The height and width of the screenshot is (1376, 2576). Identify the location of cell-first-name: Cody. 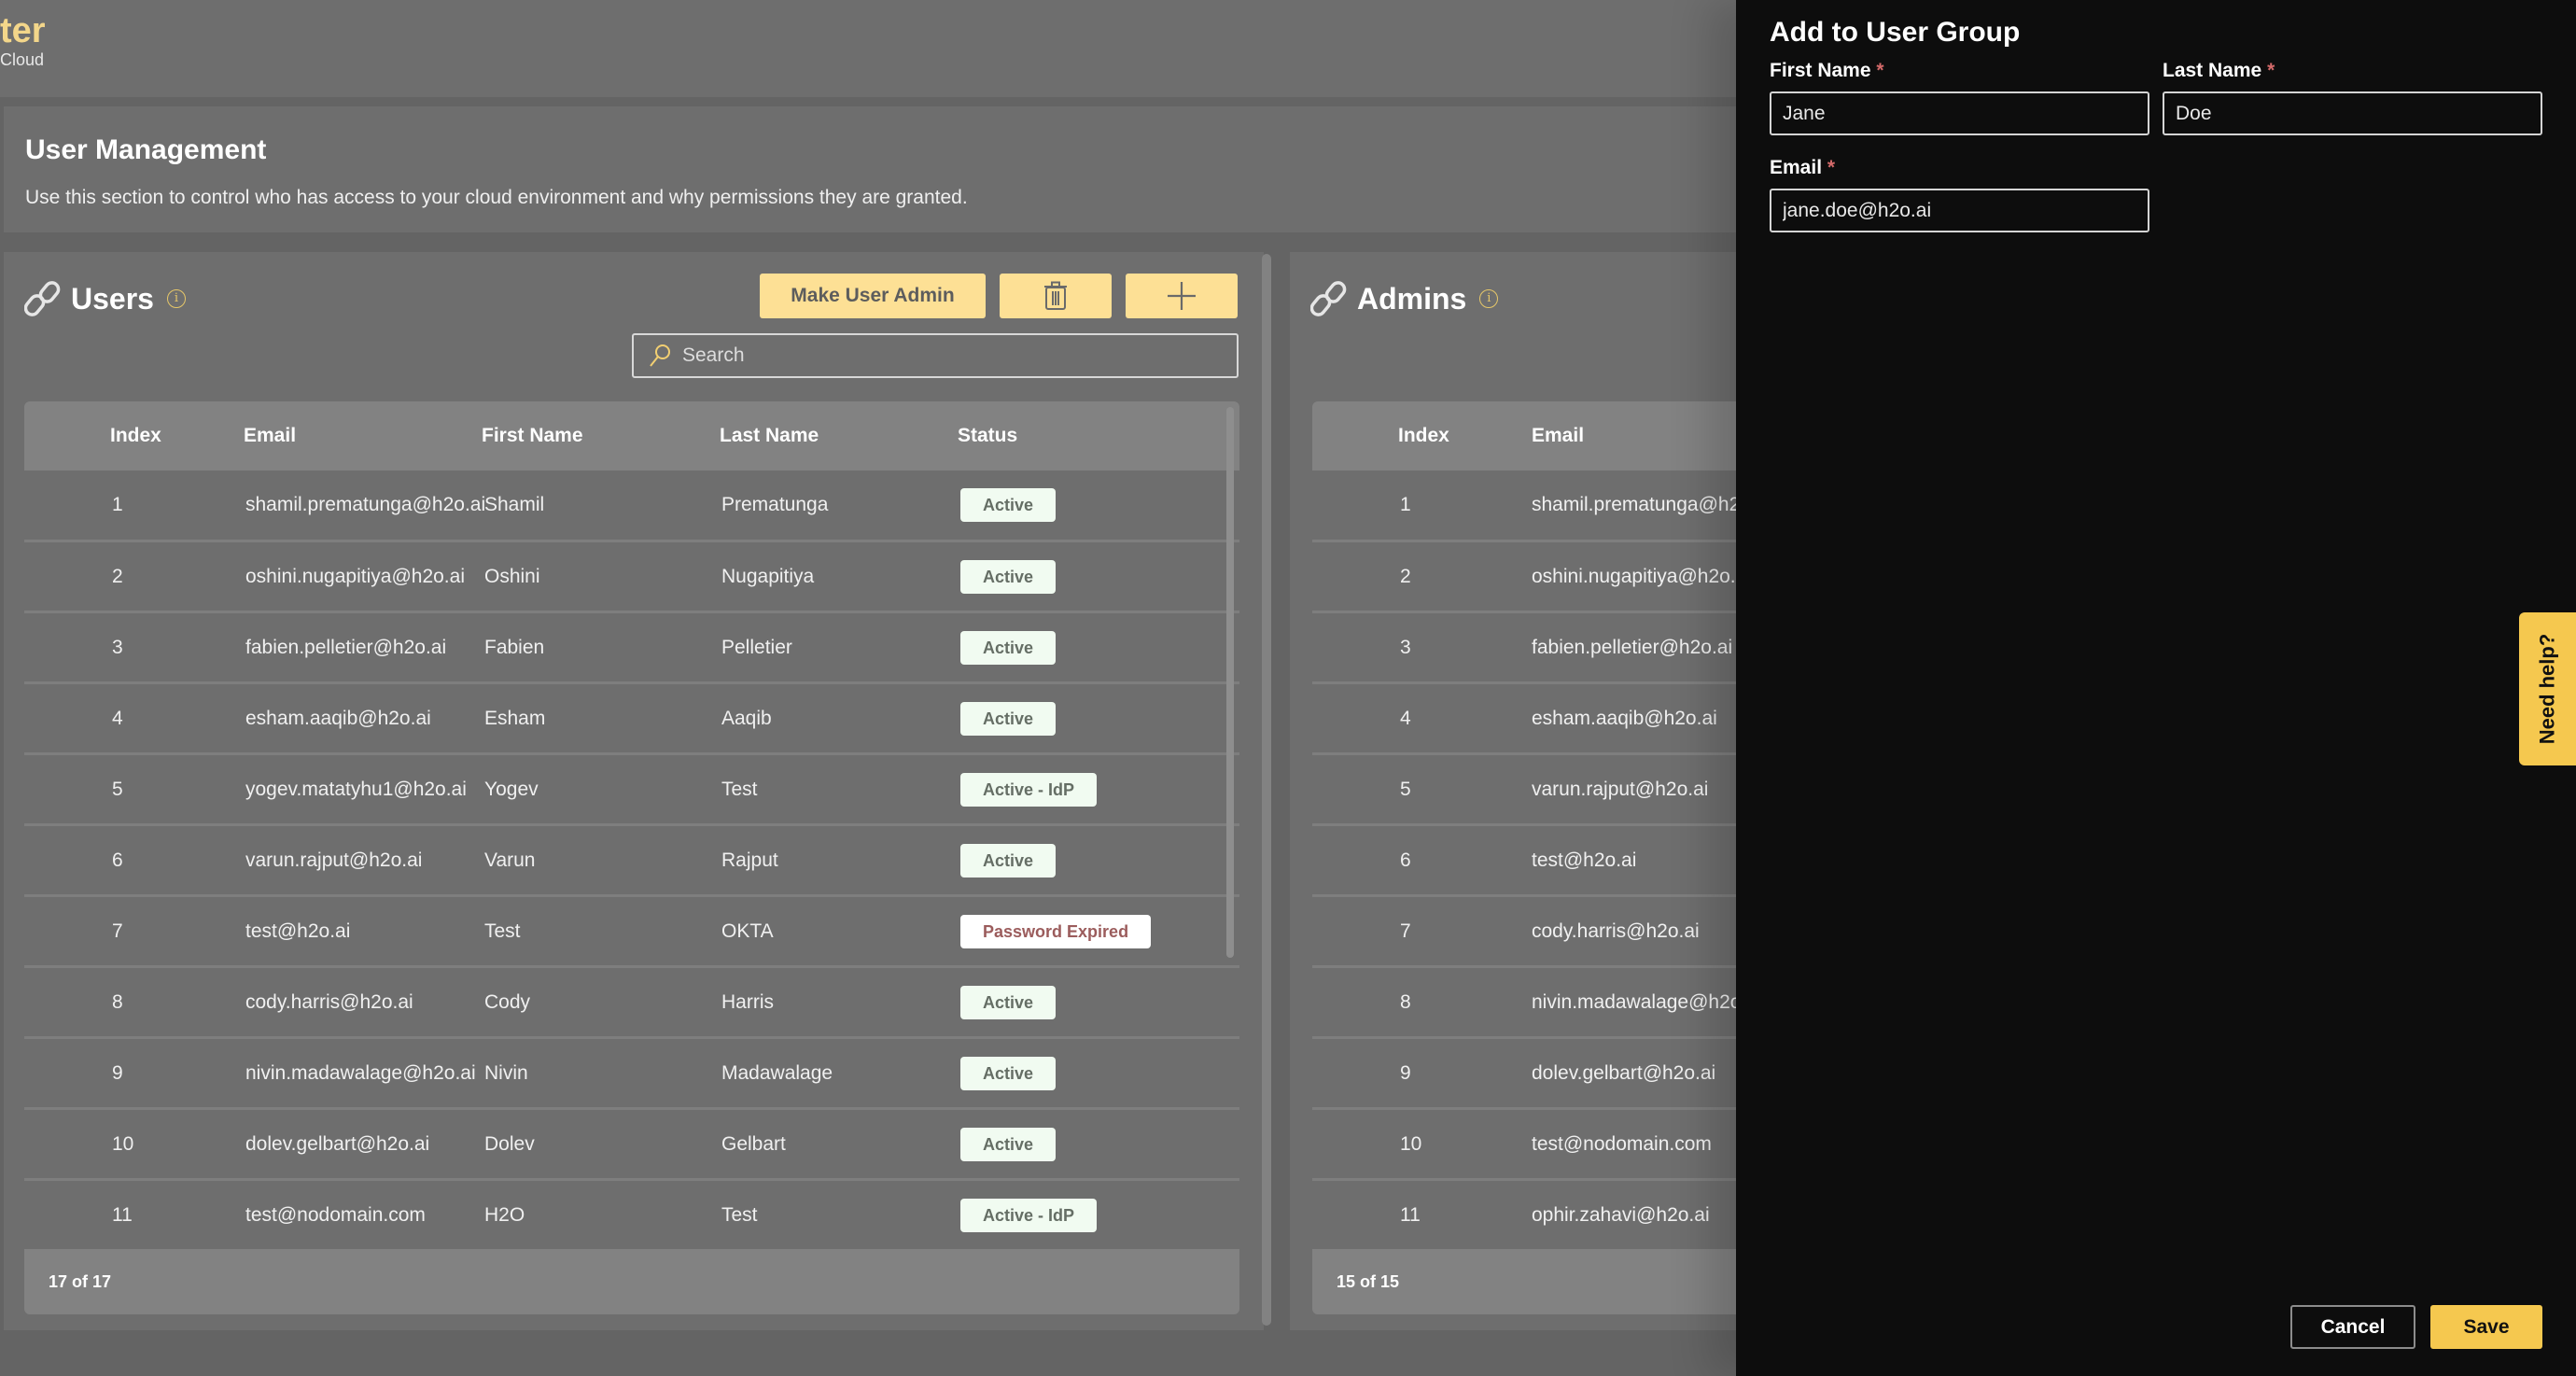
(507, 1001).